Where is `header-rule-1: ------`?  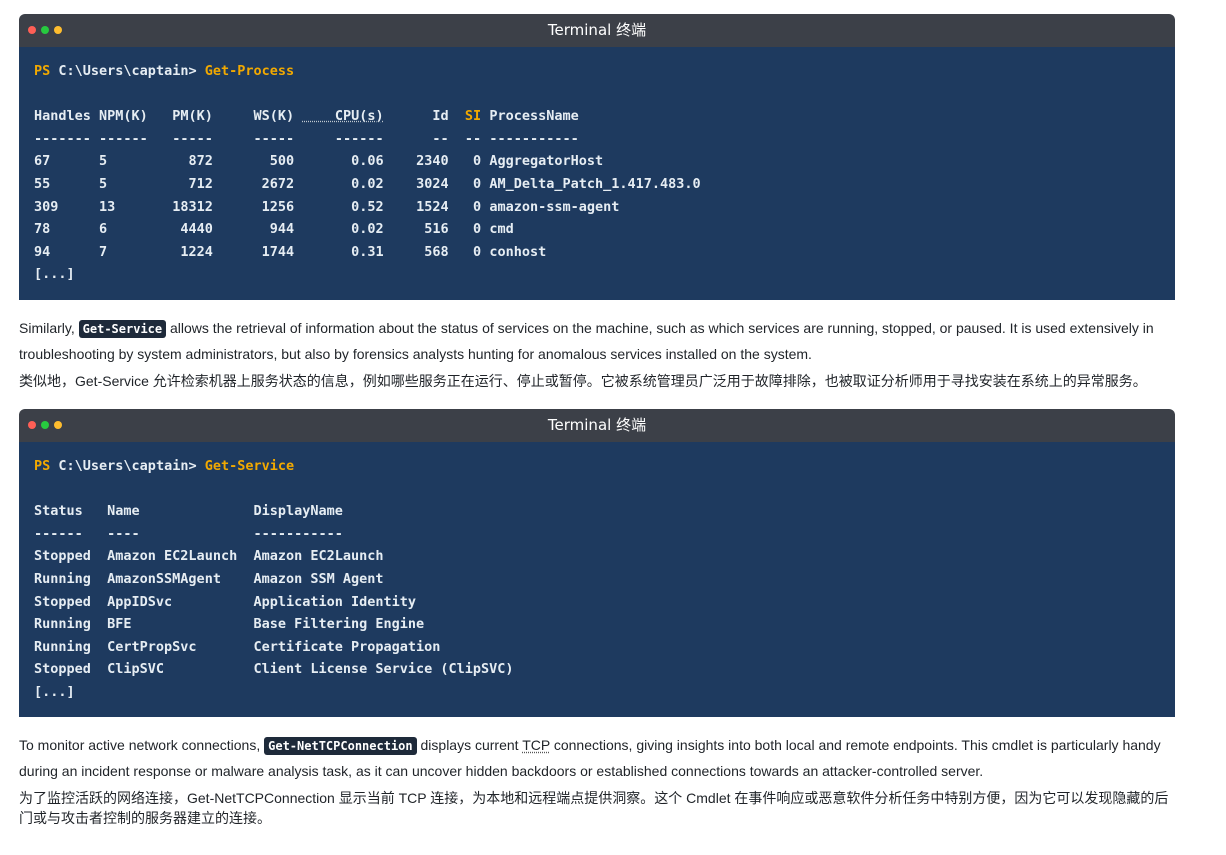
header-rule-1: ------ is located at coordinates (123, 138).